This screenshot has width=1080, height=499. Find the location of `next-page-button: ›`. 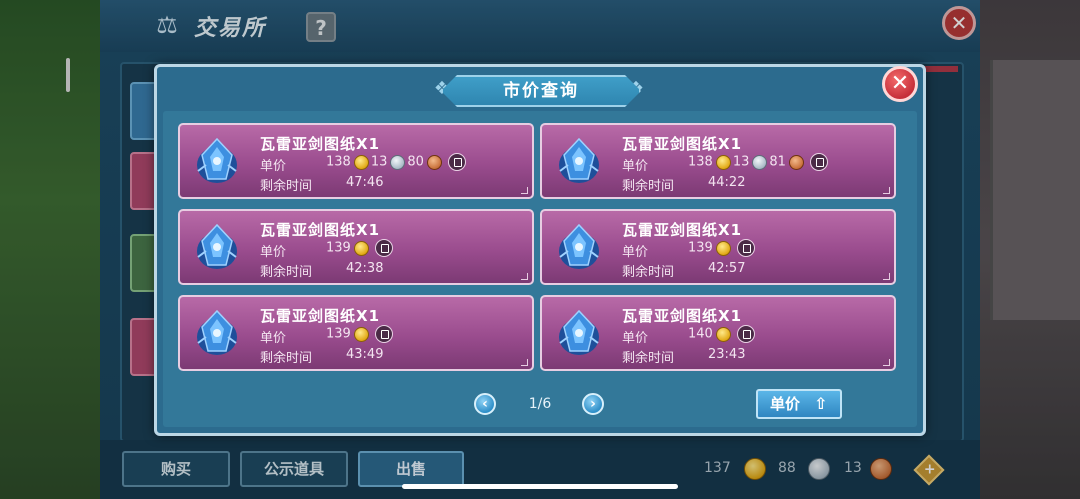

next-page-button: › is located at coordinates (593, 404).